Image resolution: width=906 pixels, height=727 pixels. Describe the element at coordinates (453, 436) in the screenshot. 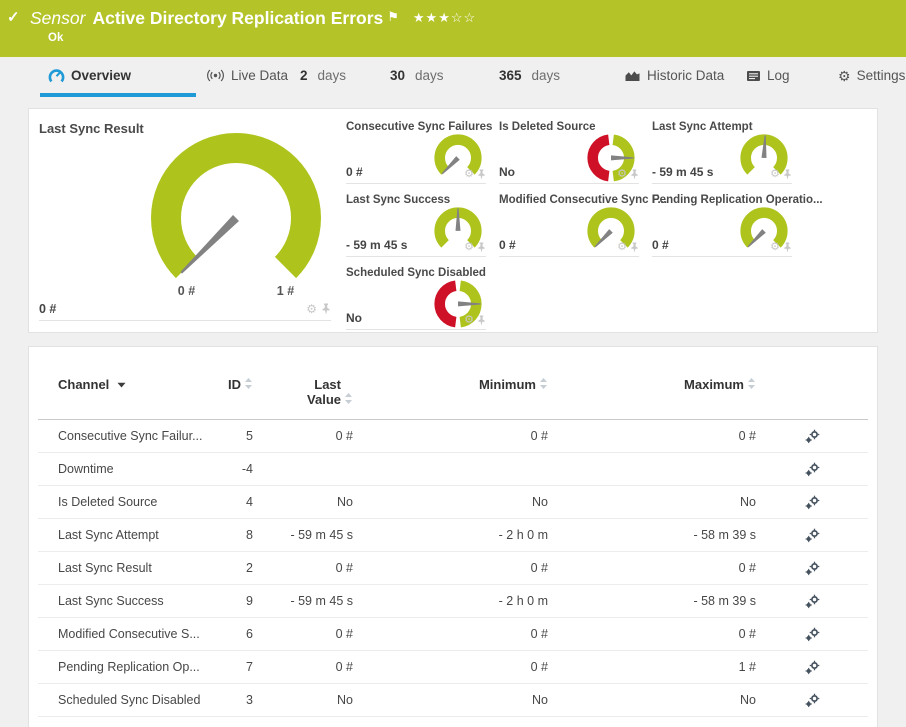

I see `table-row: Consecutive Sync Failur... 5 0 #0 #0 #` at that location.